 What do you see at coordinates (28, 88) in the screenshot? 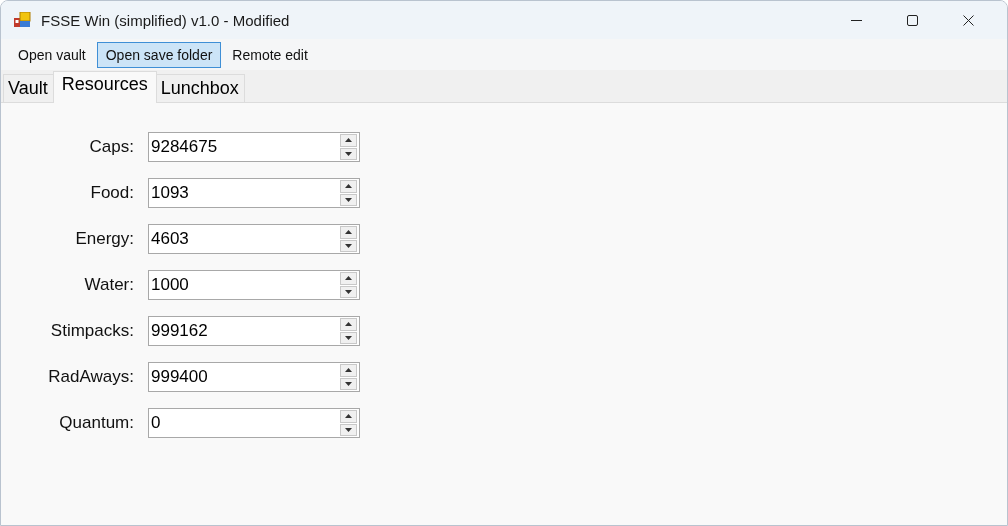
I see `tab: Vault` at bounding box center [28, 88].